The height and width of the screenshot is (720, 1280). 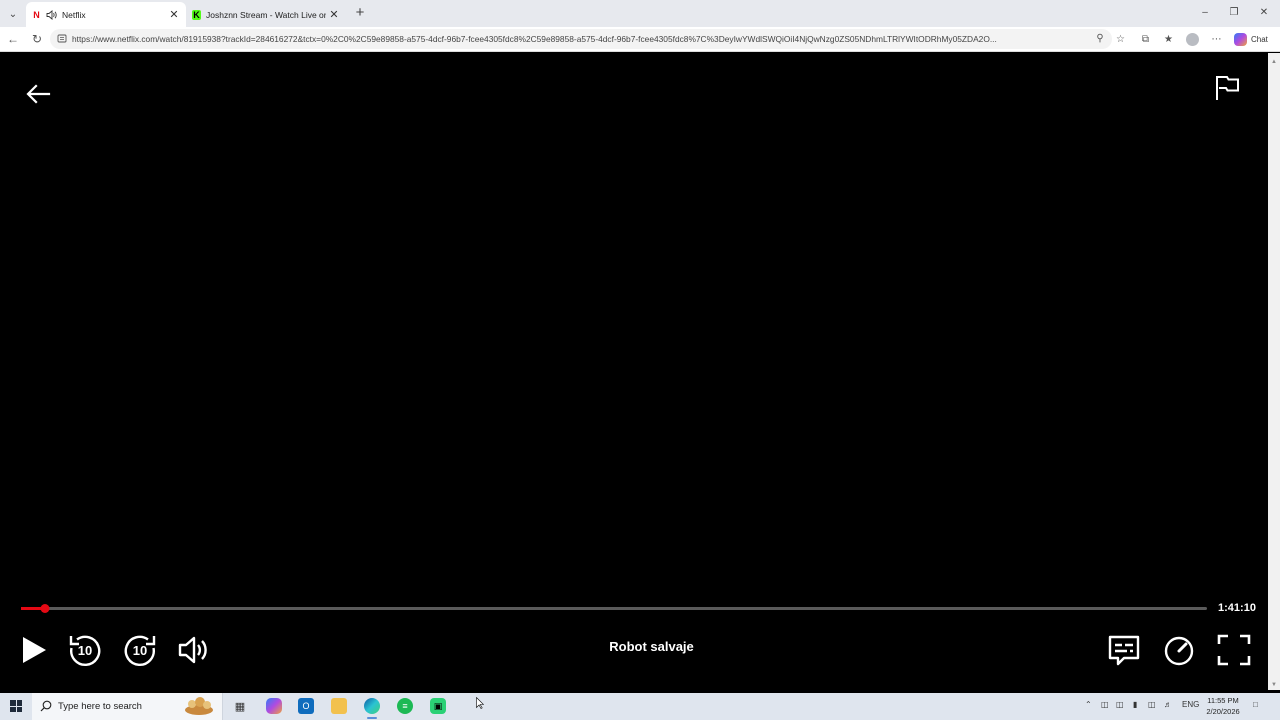 I want to click on window-close-icon: ✕, so click(x=1264, y=13).